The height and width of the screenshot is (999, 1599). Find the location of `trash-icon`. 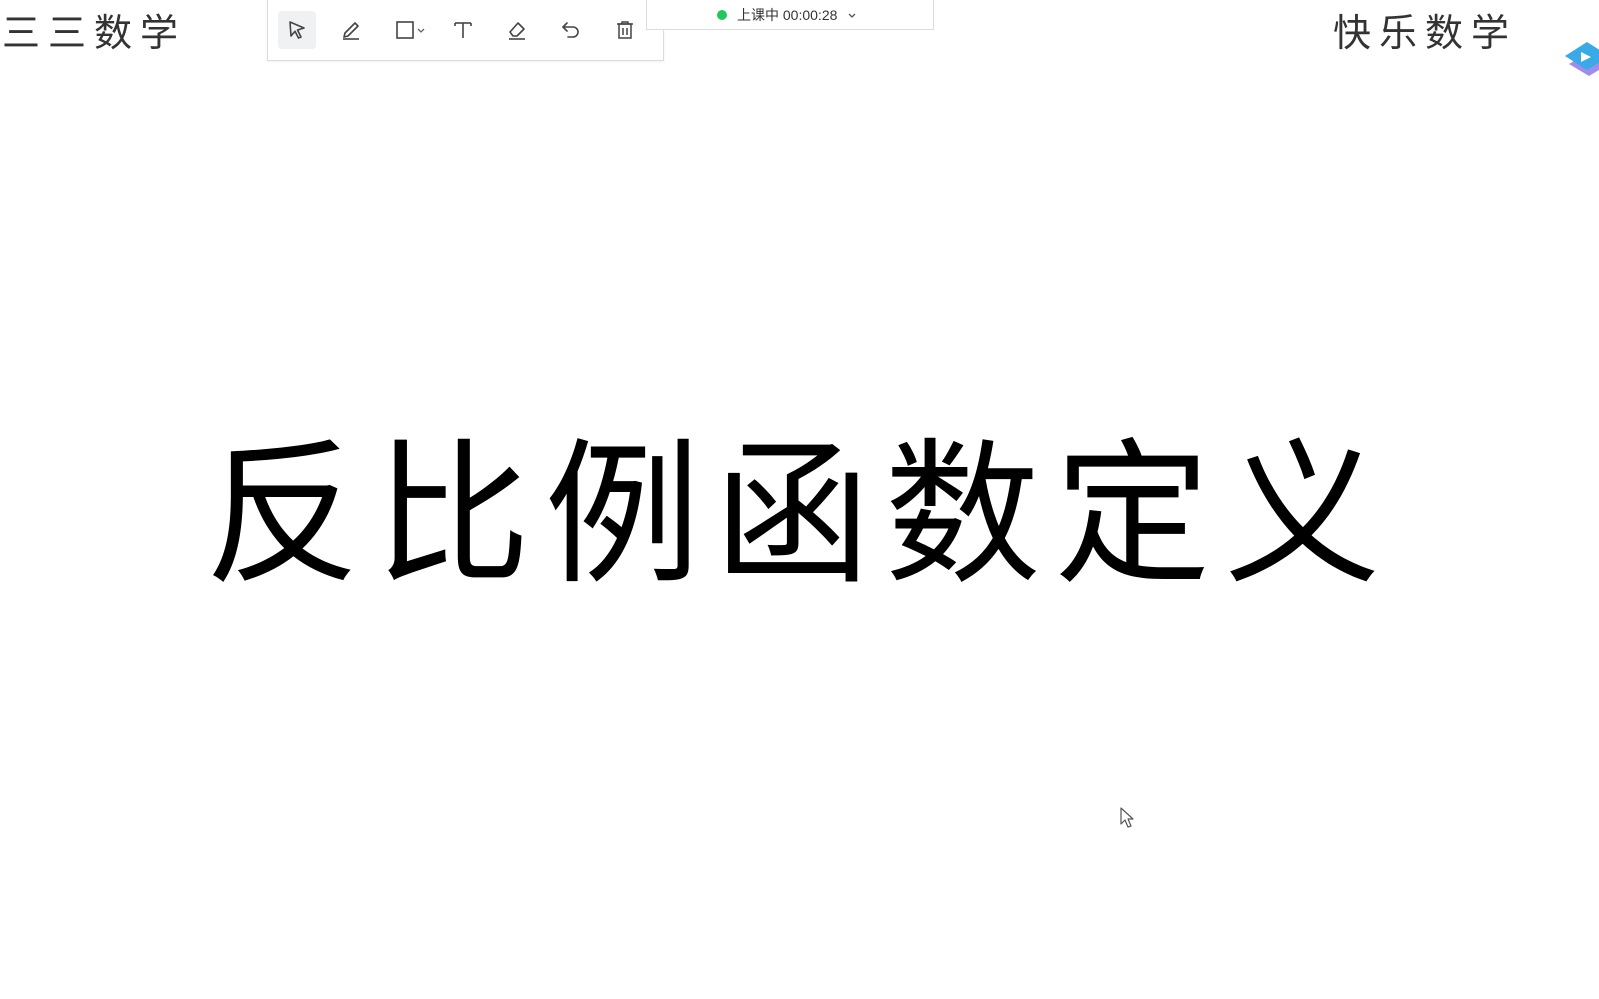

trash-icon is located at coordinates (625, 30).